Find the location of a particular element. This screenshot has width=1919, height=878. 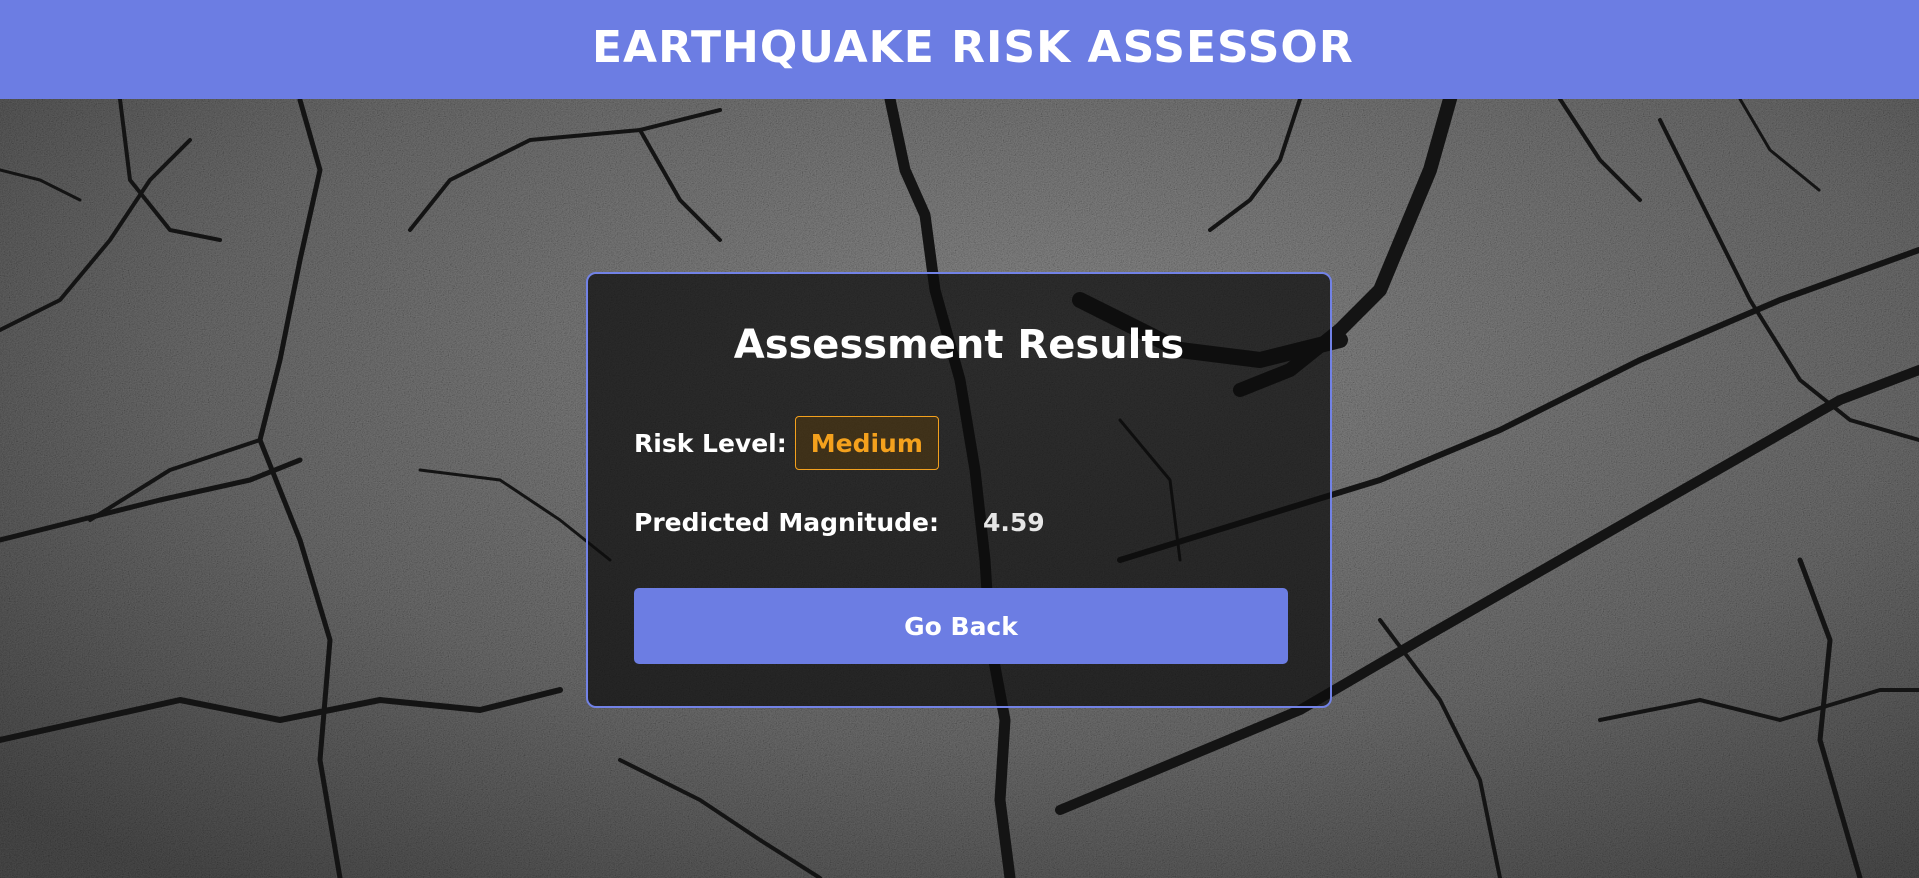

predicted-magnitude-row: Predicted Magnitude: 4.59 is located at coordinates (839, 522).